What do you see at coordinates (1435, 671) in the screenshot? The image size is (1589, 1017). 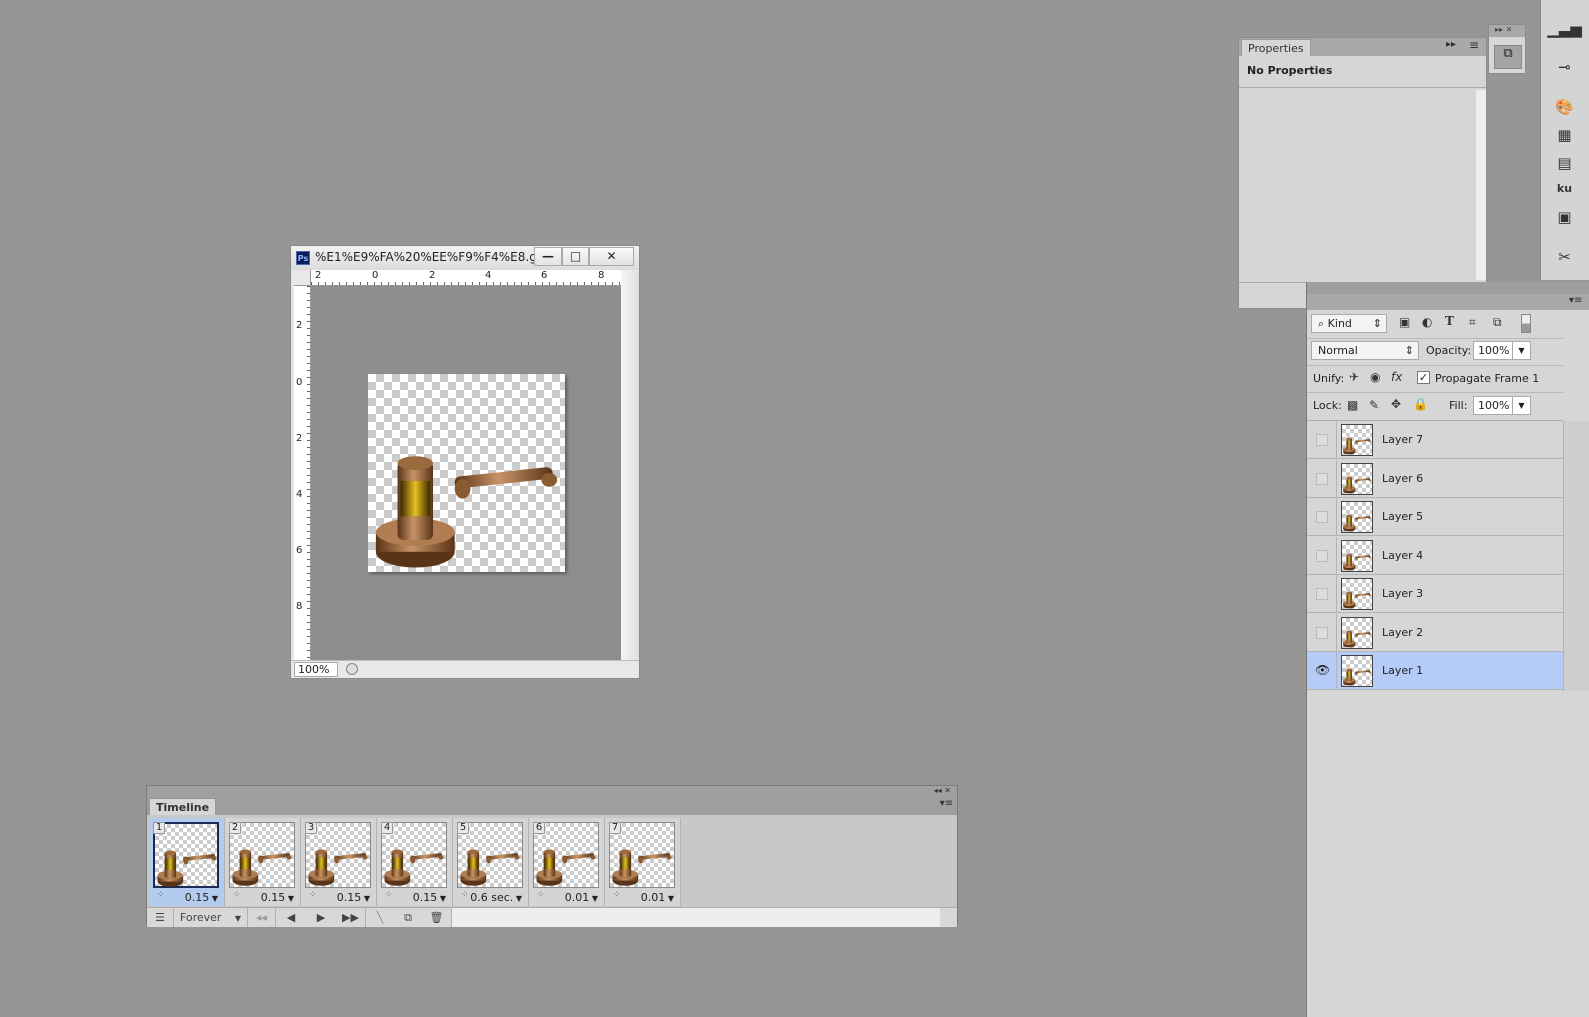 I see `layer-row: 👁 Layer 1` at bounding box center [1435, 671].